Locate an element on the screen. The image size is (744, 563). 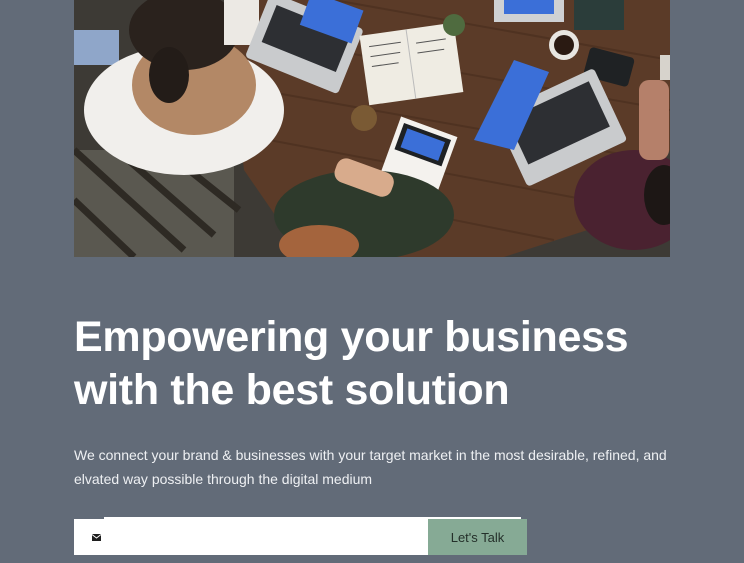
email-field-wrapper is located at coordinates (297, 536).